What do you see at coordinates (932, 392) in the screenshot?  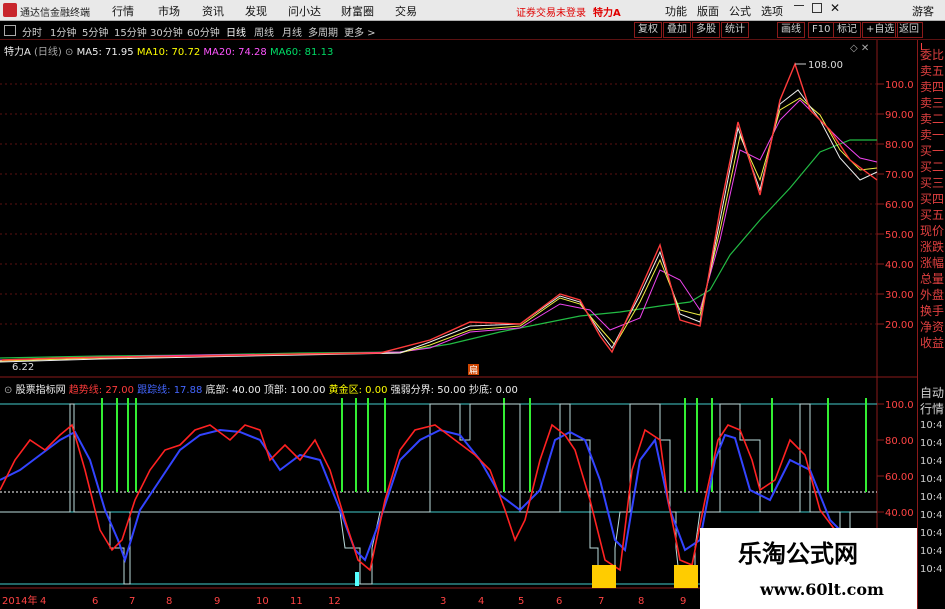 I see `panel-item: 自动` at bounding box center [932, 392].